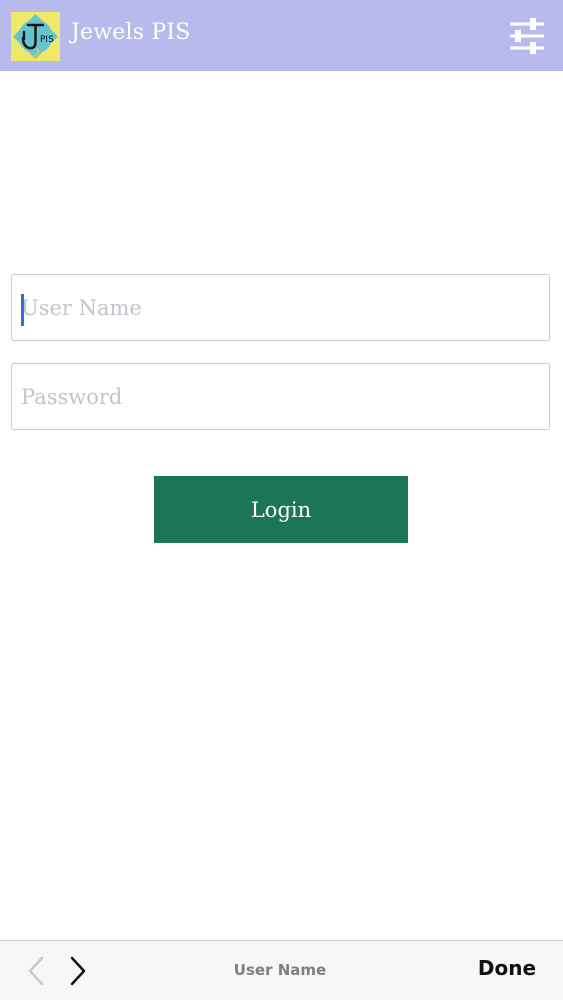 The height and width of the screenshot is (1000, 563). I want to click on app-logo: PIS, so click(35, 36).